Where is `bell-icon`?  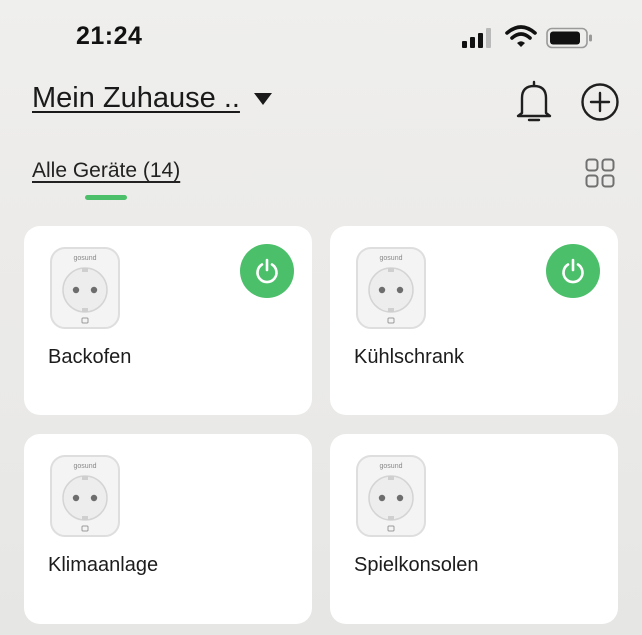 bell-icon is located at coordinates (534, 102).